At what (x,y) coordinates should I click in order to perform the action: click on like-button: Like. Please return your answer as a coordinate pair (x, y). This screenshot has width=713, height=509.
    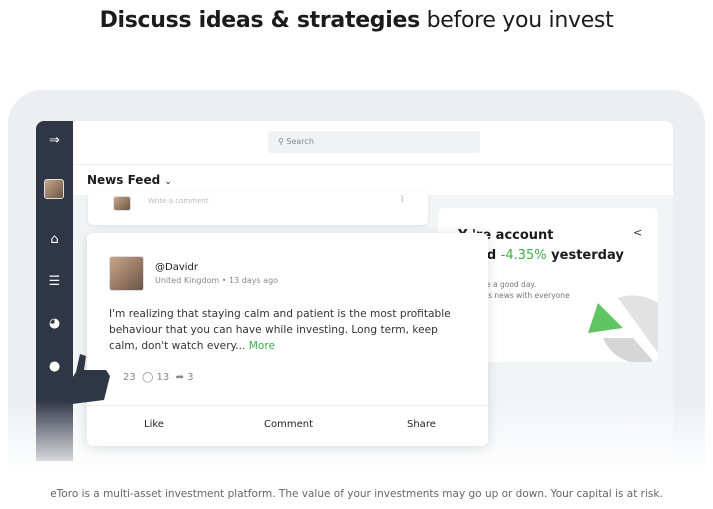
    Looking at the image, I should click on (154, 424).